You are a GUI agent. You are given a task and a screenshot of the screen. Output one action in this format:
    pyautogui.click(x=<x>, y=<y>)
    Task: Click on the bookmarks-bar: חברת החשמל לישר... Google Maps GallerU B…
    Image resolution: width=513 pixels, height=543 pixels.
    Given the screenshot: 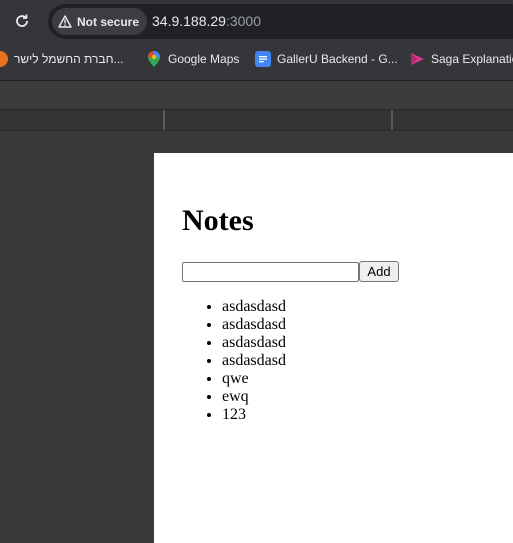 What is the action you would take?
    pyautogui.click(x=256, y=62)
    